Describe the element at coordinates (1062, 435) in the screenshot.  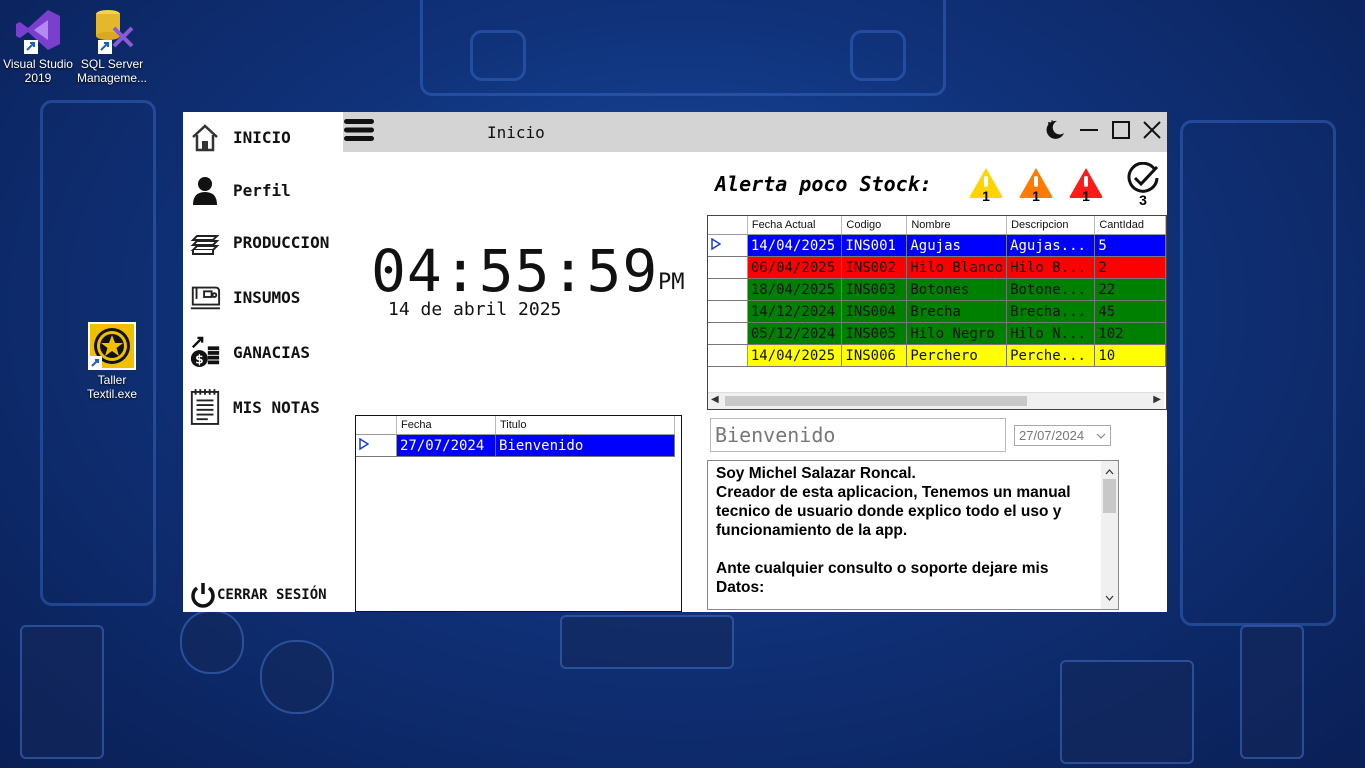
I see `note-date-picker: 27/07/2024` at that location.